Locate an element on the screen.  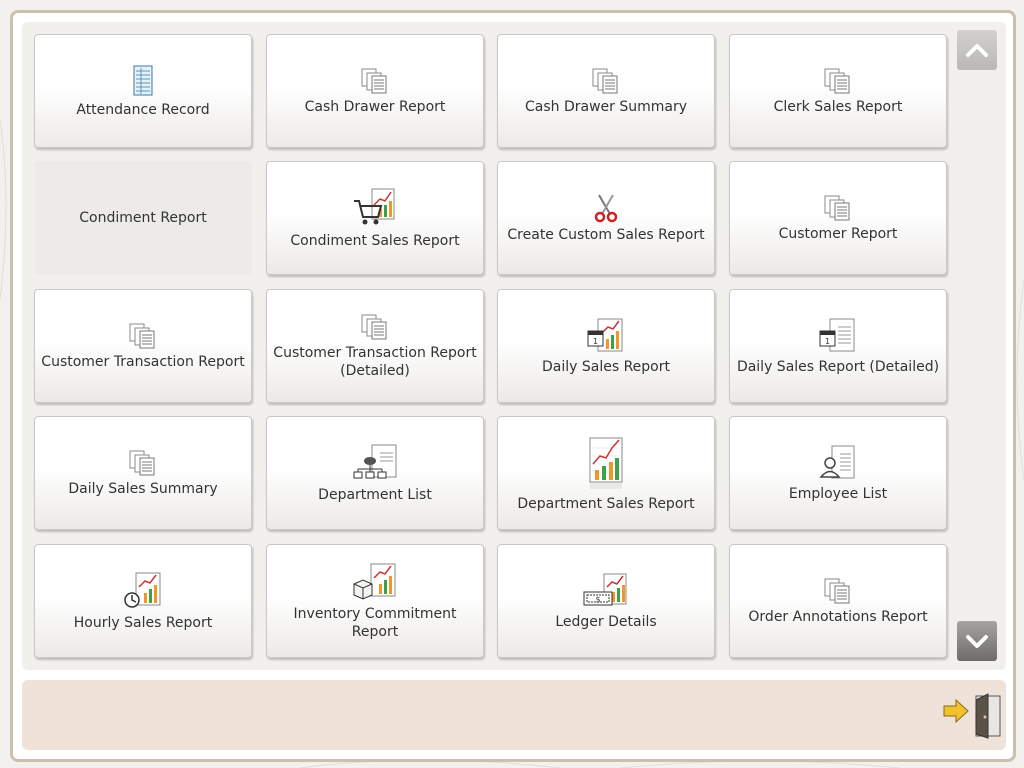
tile-label: Inventory Commitment Report is located at coordinates (375, 622).